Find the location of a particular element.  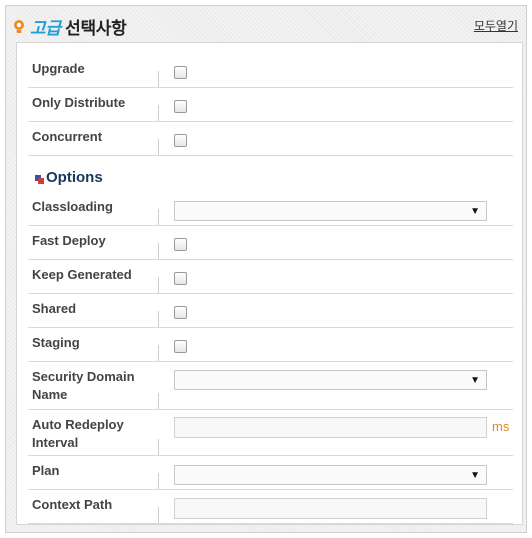

title-accent: 고급 is located at coordinates (45, 28).